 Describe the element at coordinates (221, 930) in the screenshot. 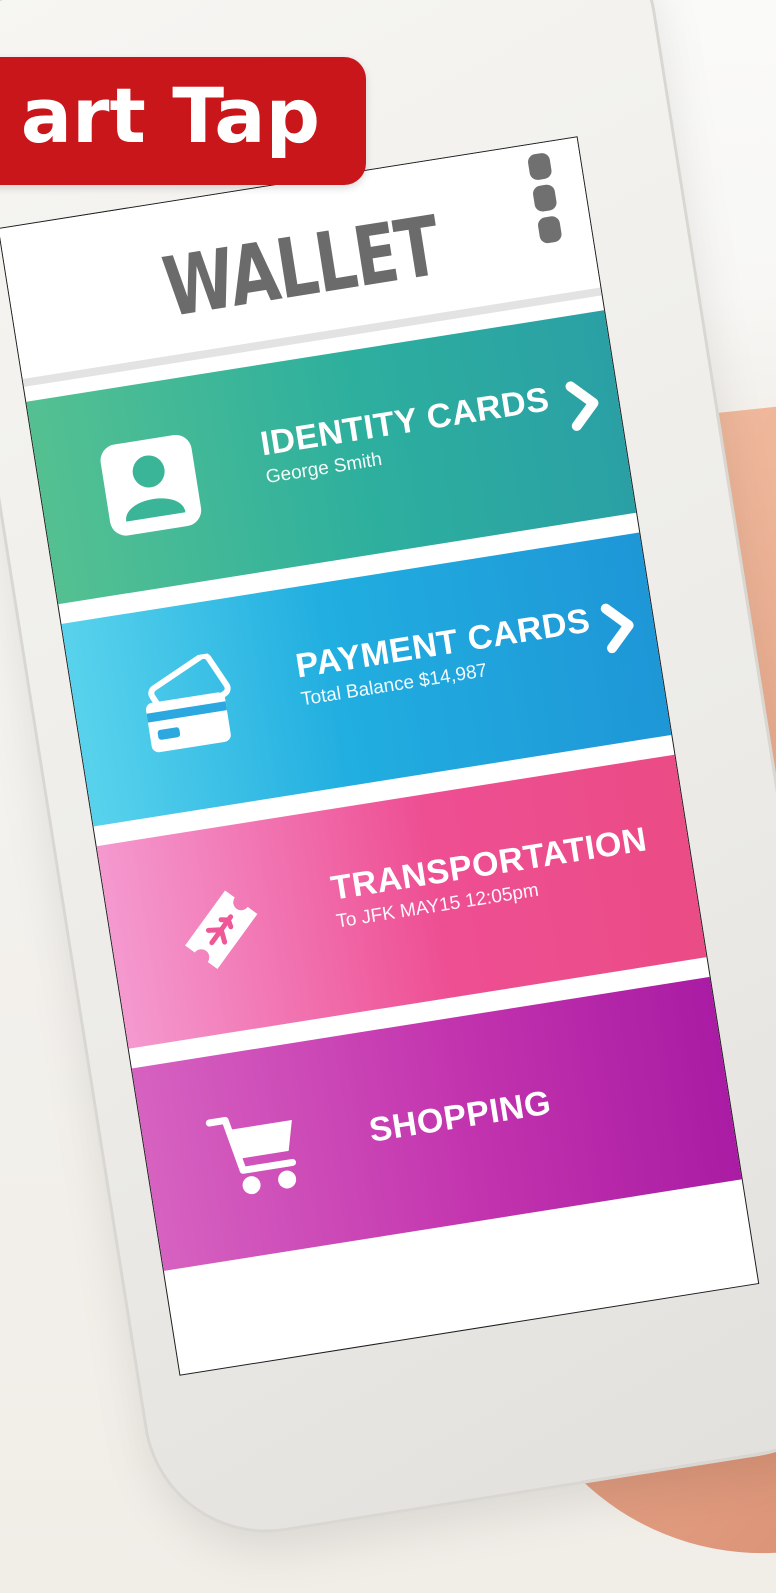

I see `plane-ticket-icon` at that location.